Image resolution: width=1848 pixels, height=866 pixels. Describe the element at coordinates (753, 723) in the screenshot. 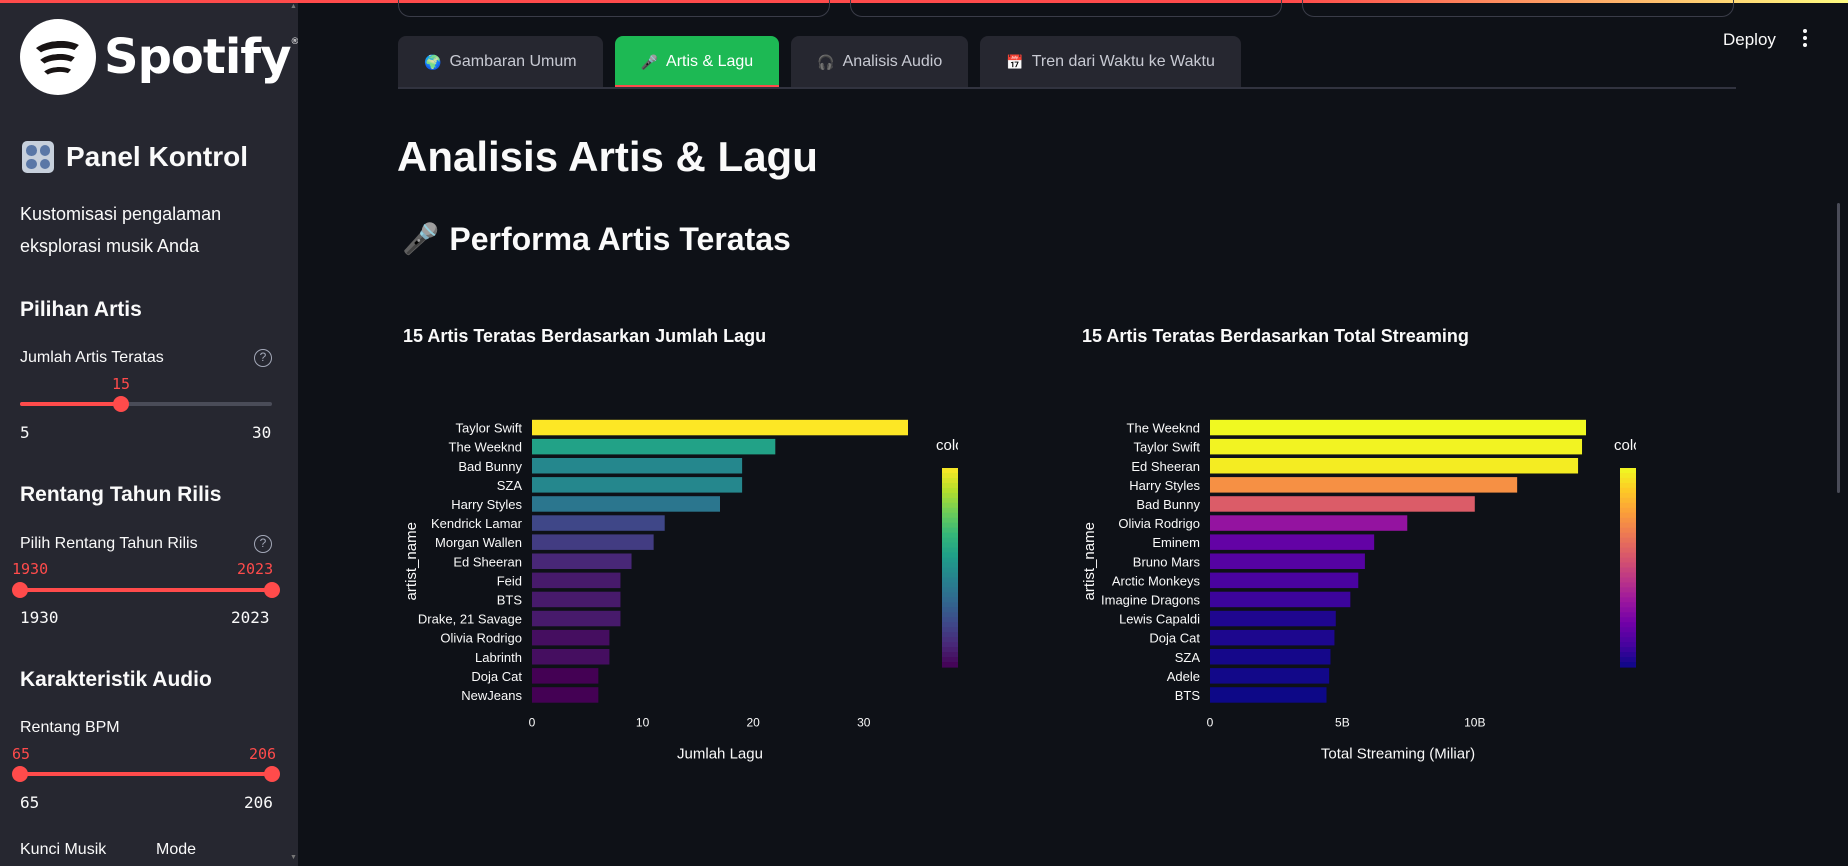

I see `x-tick-label: 20` at that location.